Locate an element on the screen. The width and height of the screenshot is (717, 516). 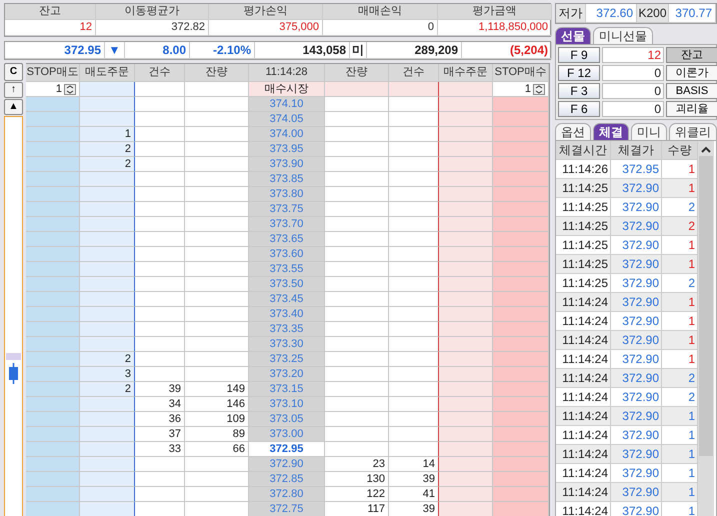
price-cell: 373.70 is located at coordinates (287, 224).